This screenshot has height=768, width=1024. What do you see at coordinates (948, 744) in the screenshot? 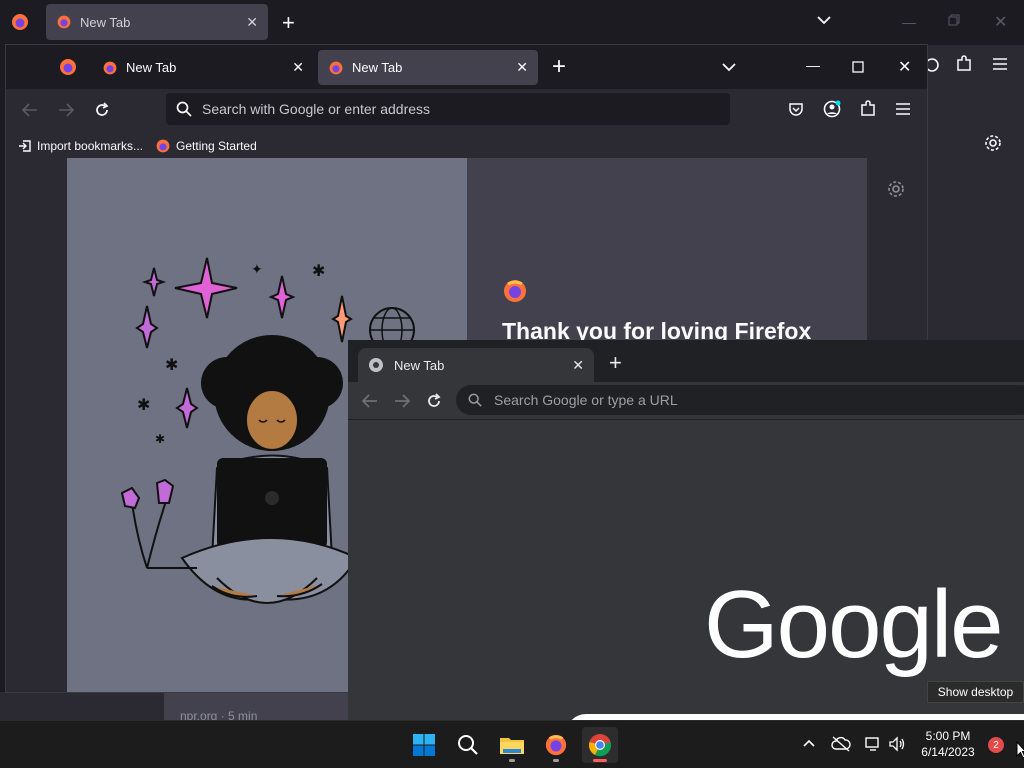
I see `system-clock: 5:00 PM 6/14/2023` at bounding box center [948, 744].